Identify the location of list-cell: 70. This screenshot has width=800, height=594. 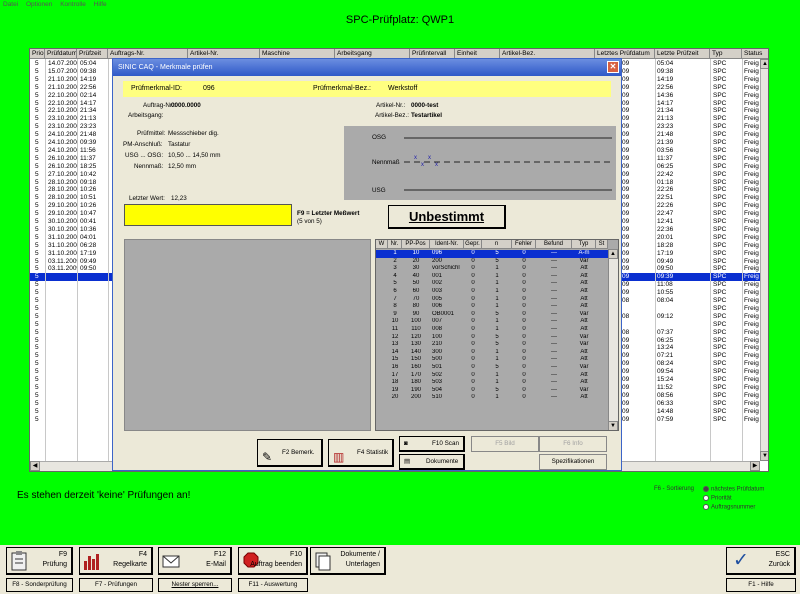
(416, 298).